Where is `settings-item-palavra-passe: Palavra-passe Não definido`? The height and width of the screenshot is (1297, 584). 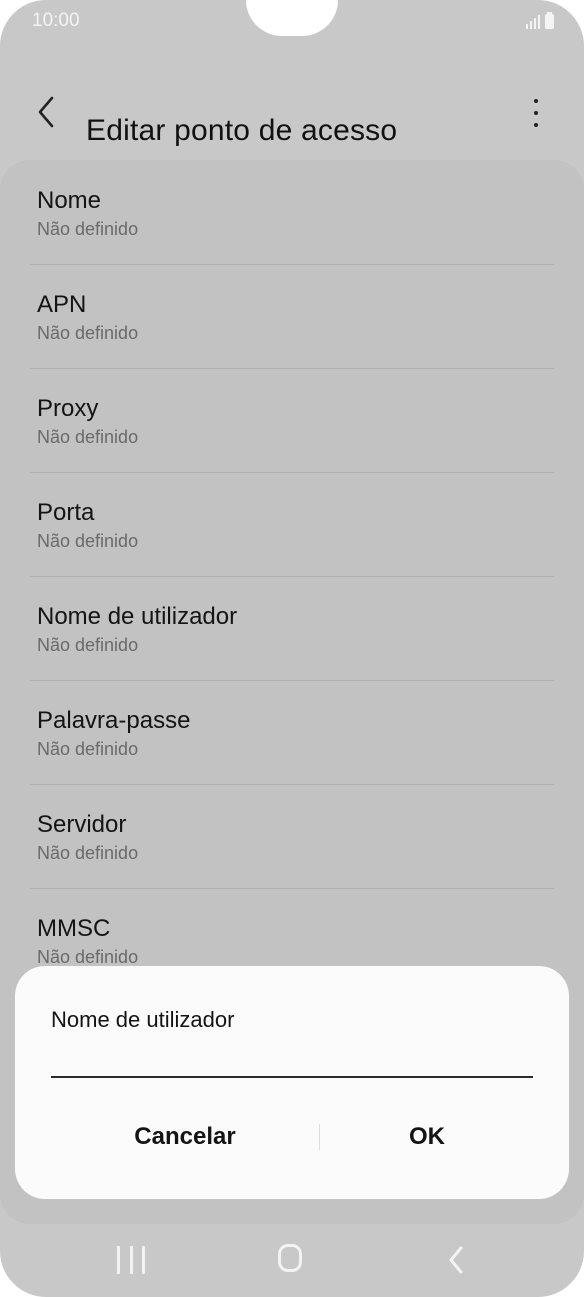 settings-item-palavra-passe: Palavra-passe Não definido is located at coordinates (292, 732).